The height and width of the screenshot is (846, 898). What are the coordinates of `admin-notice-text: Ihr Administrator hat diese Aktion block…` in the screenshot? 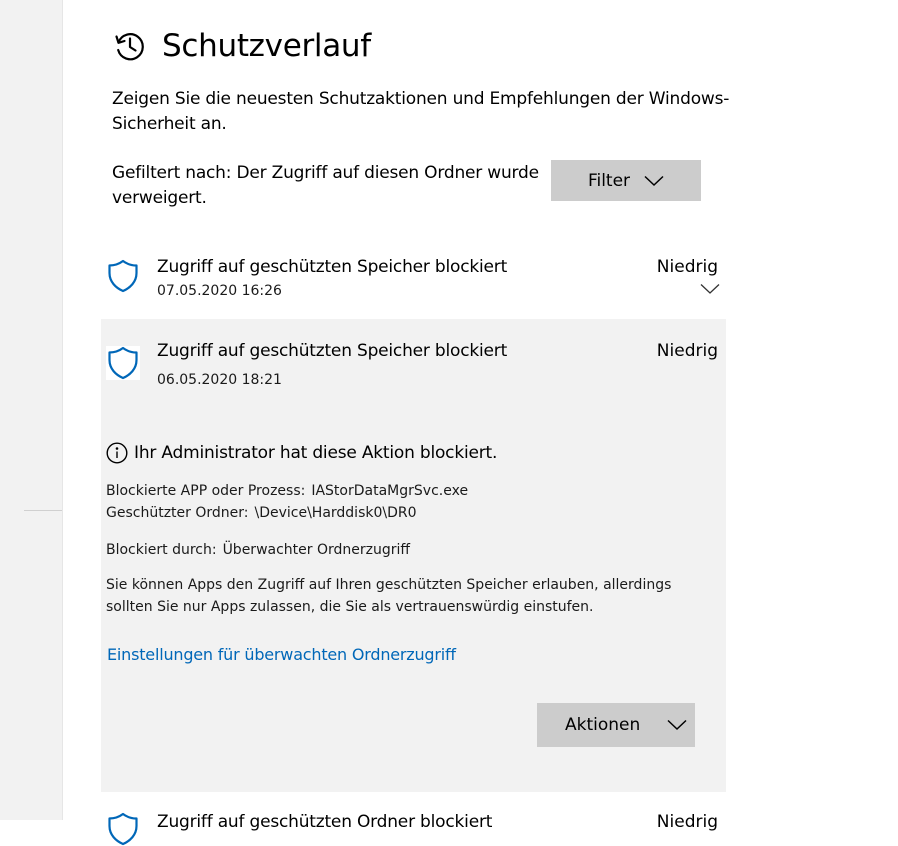 It's located at (316, 453).